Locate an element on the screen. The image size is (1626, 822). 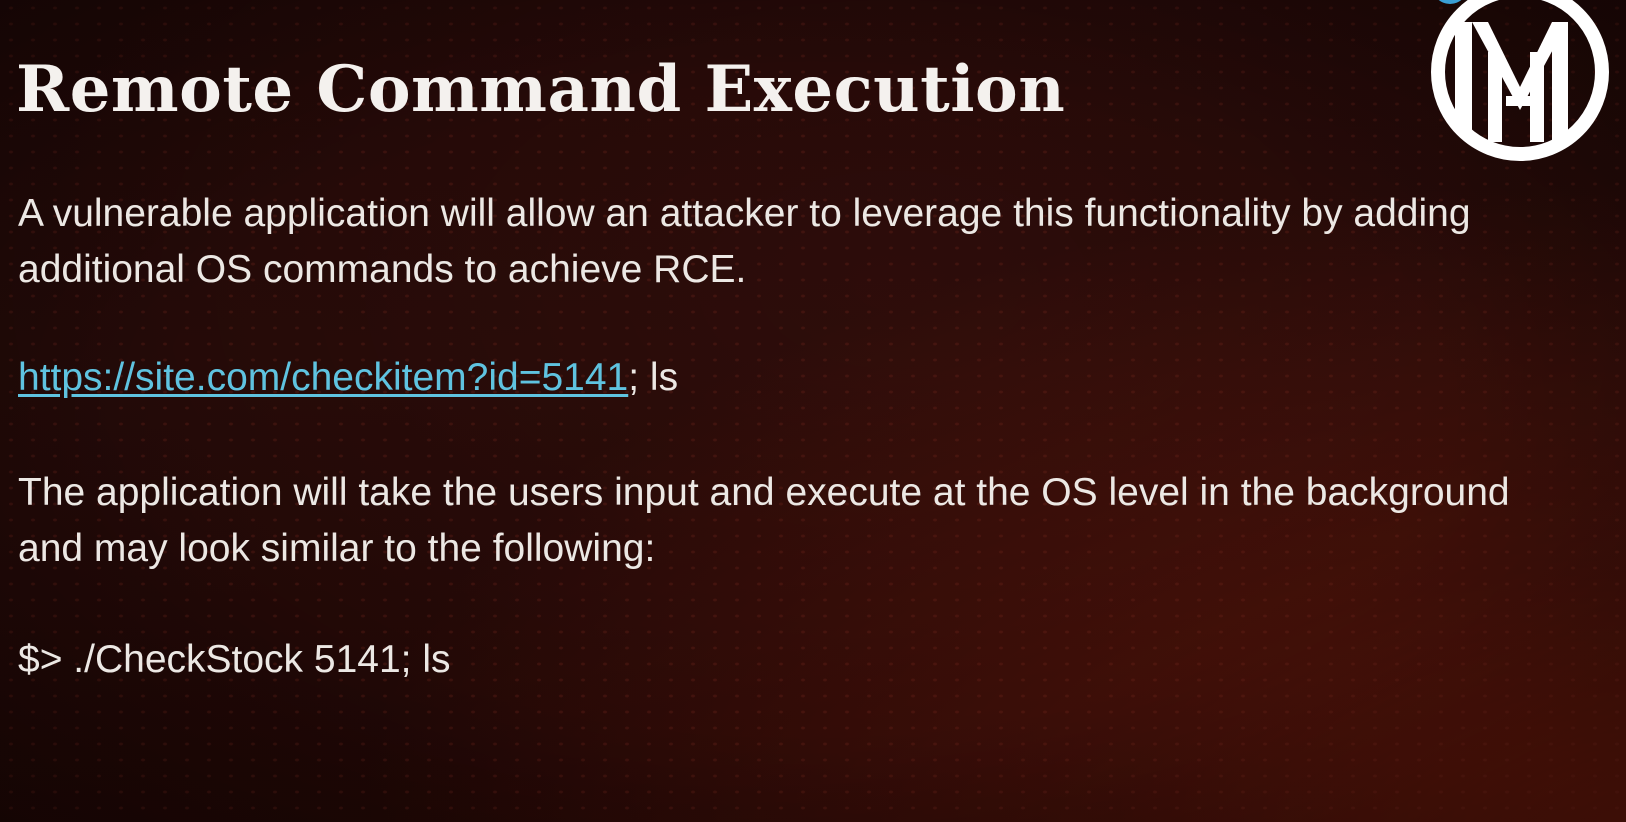
paragraph-explanation-line-2: and may look similar to the following: is located at coordinates (337, 548).